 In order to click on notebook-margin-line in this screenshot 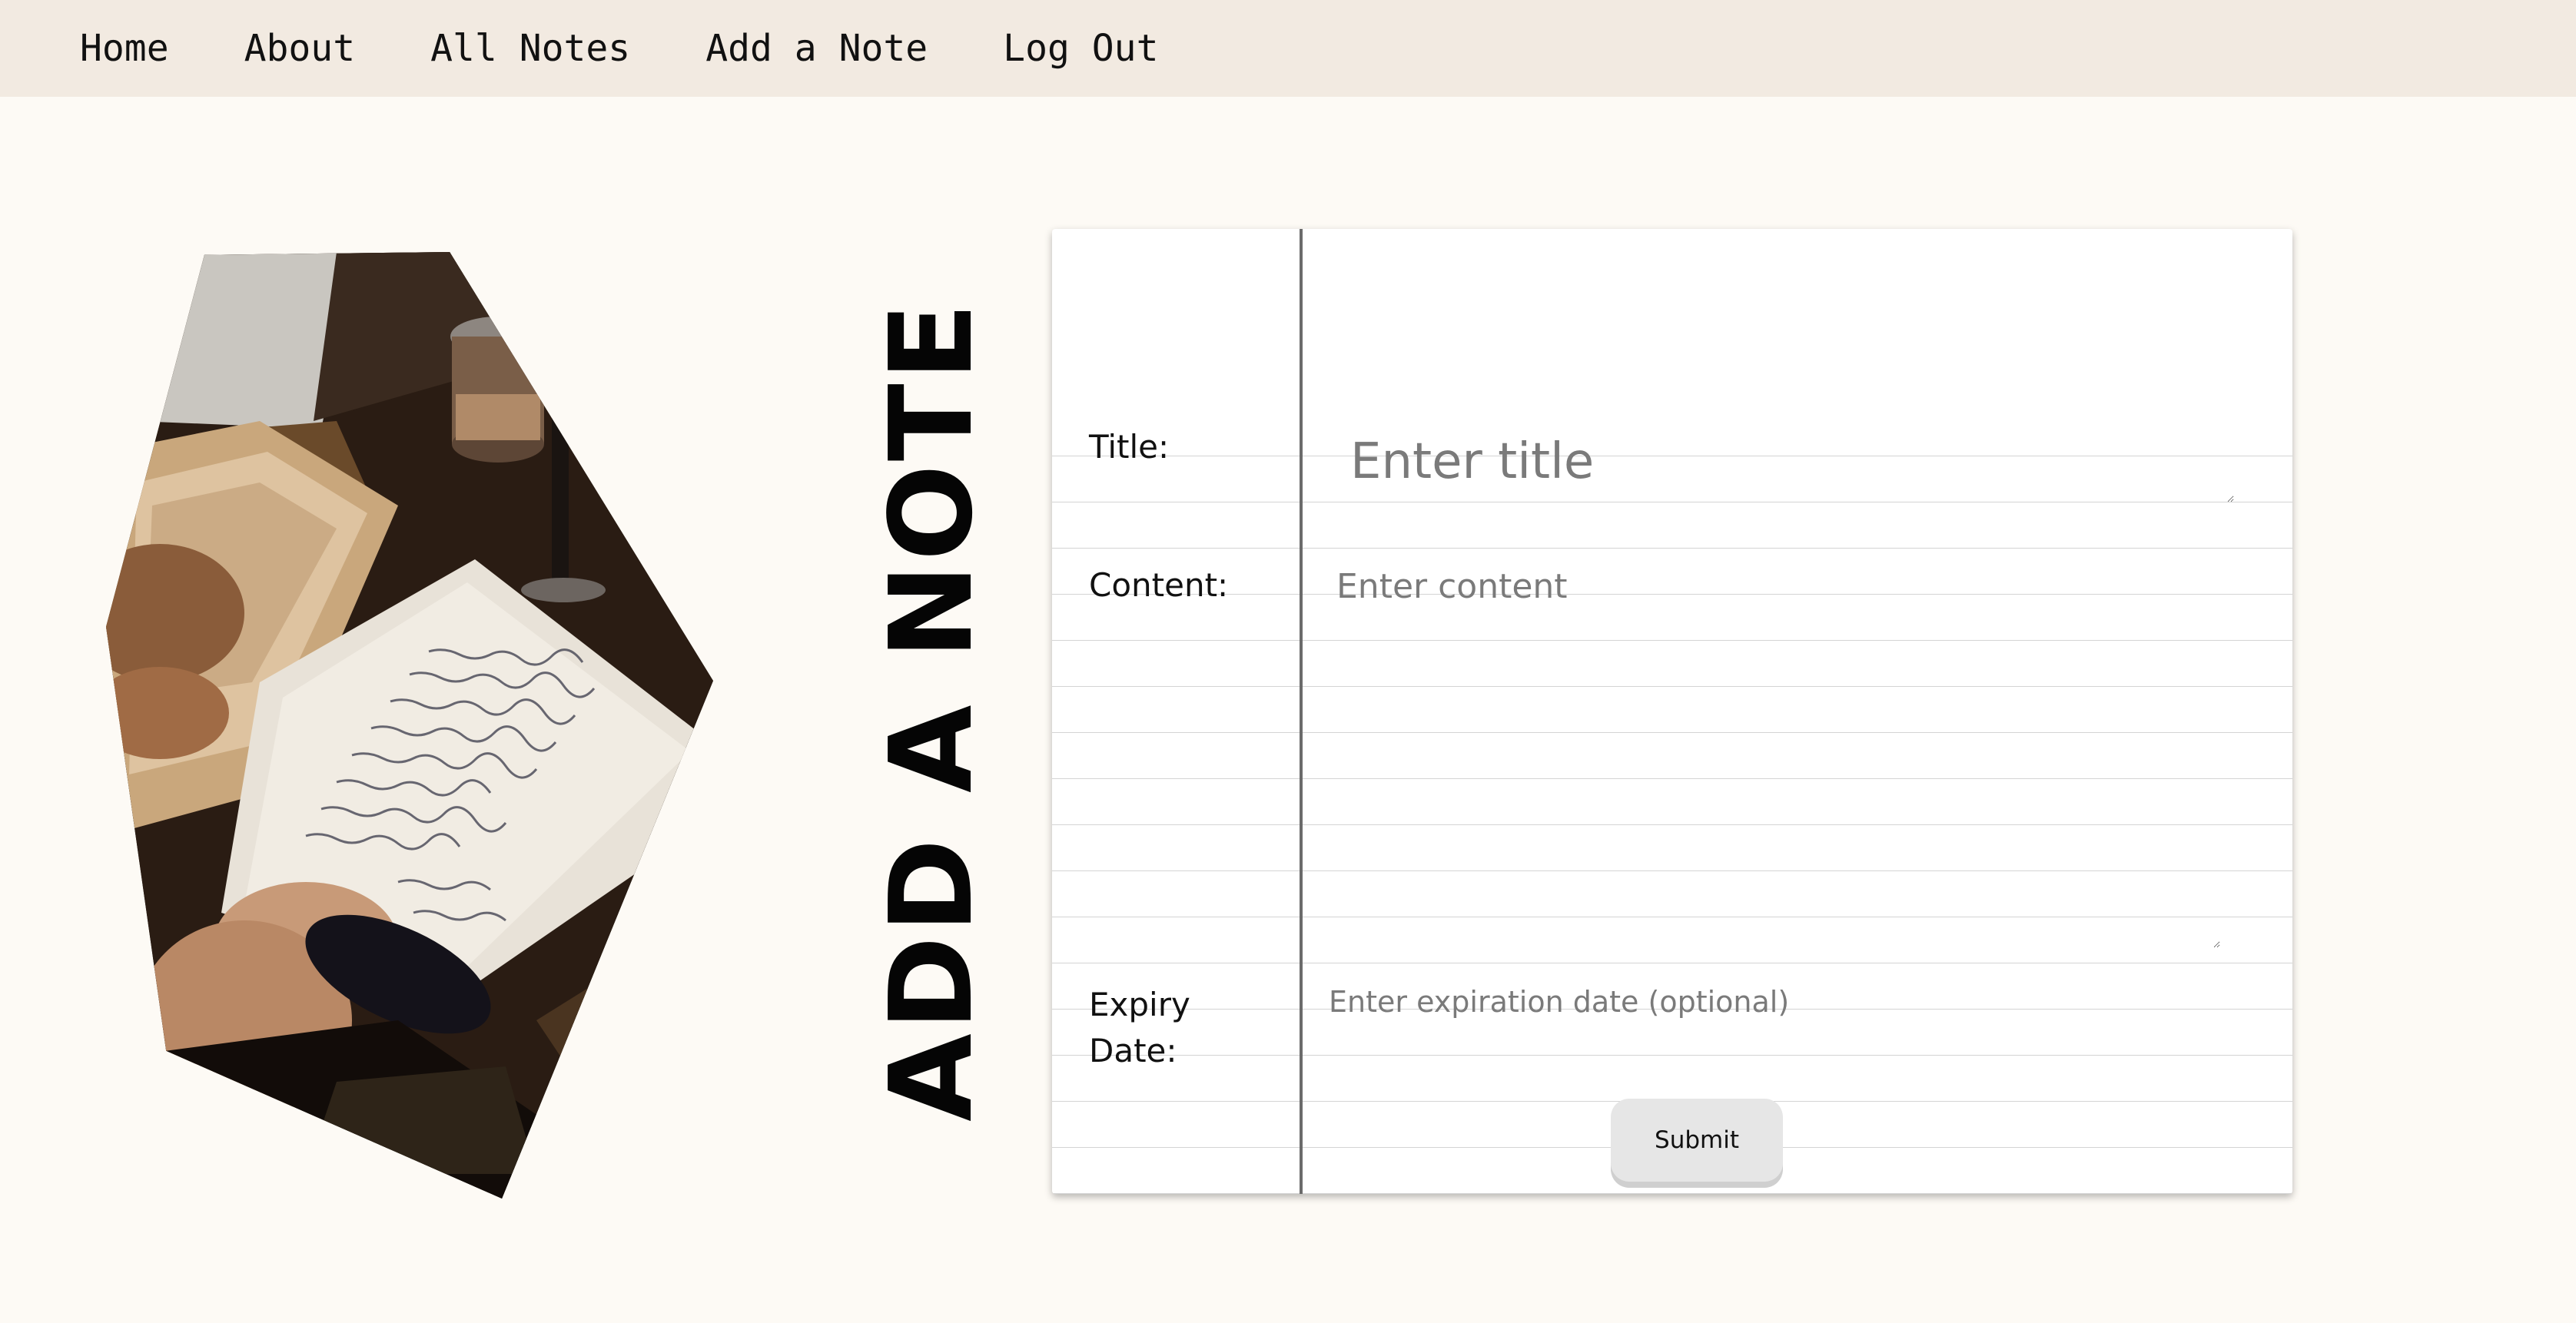, I will do `click(1301, 711)`.